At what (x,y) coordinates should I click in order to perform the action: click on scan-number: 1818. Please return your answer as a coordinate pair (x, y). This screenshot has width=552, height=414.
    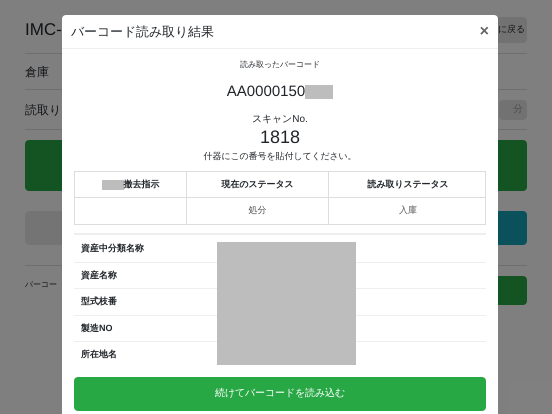
    Looking at the image, I should click on (280, 136).